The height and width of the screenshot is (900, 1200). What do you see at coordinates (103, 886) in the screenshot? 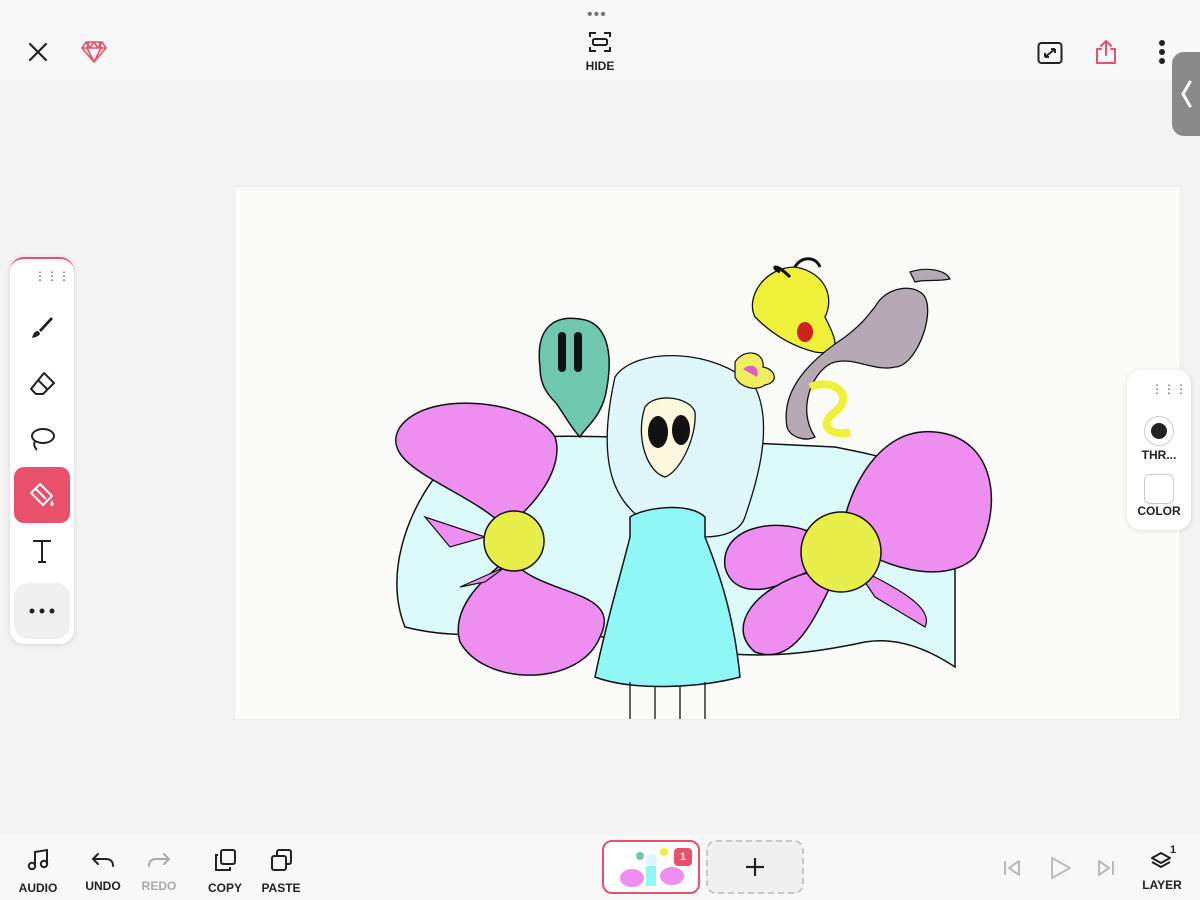
I see `undo-label: UNDO` at bounding box center [103, 886].